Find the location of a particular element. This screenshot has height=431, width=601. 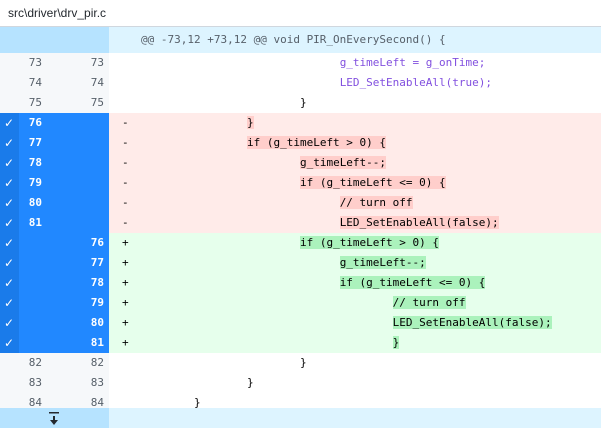

old-line-number: 82 is located at coordinates (38, 363).